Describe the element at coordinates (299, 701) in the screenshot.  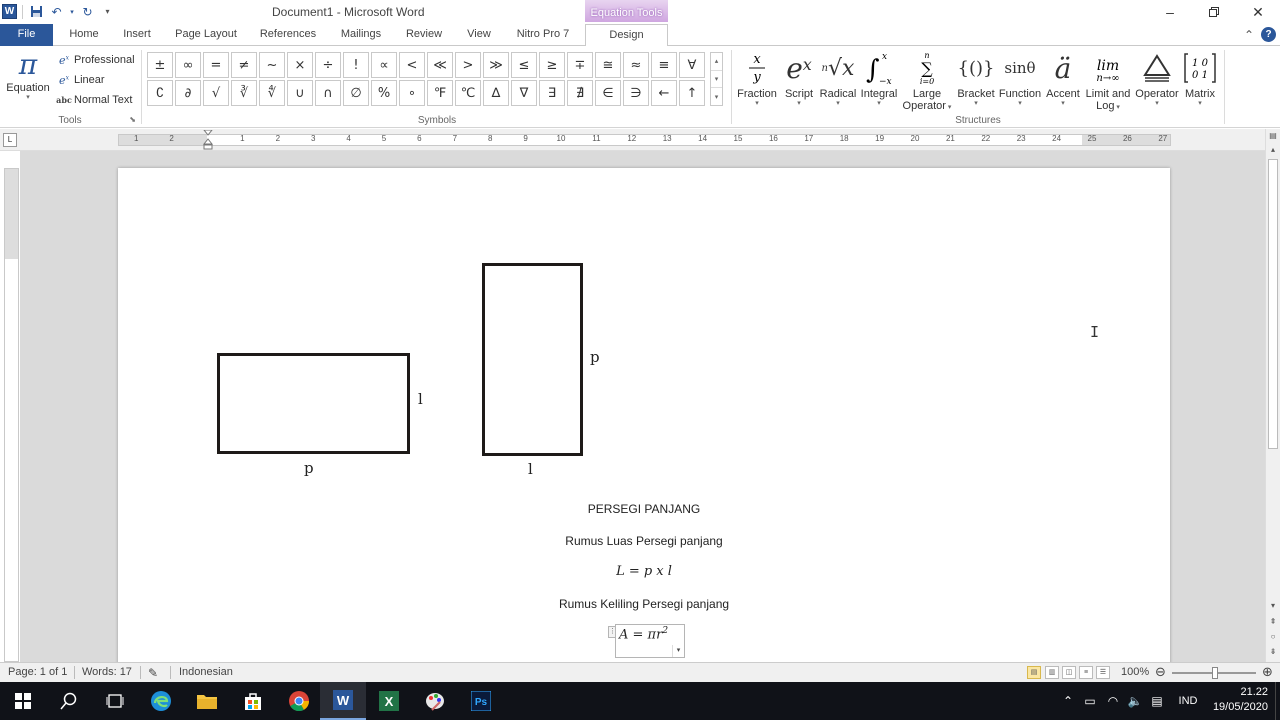
I see `chrome-taskbar-button` at that location.